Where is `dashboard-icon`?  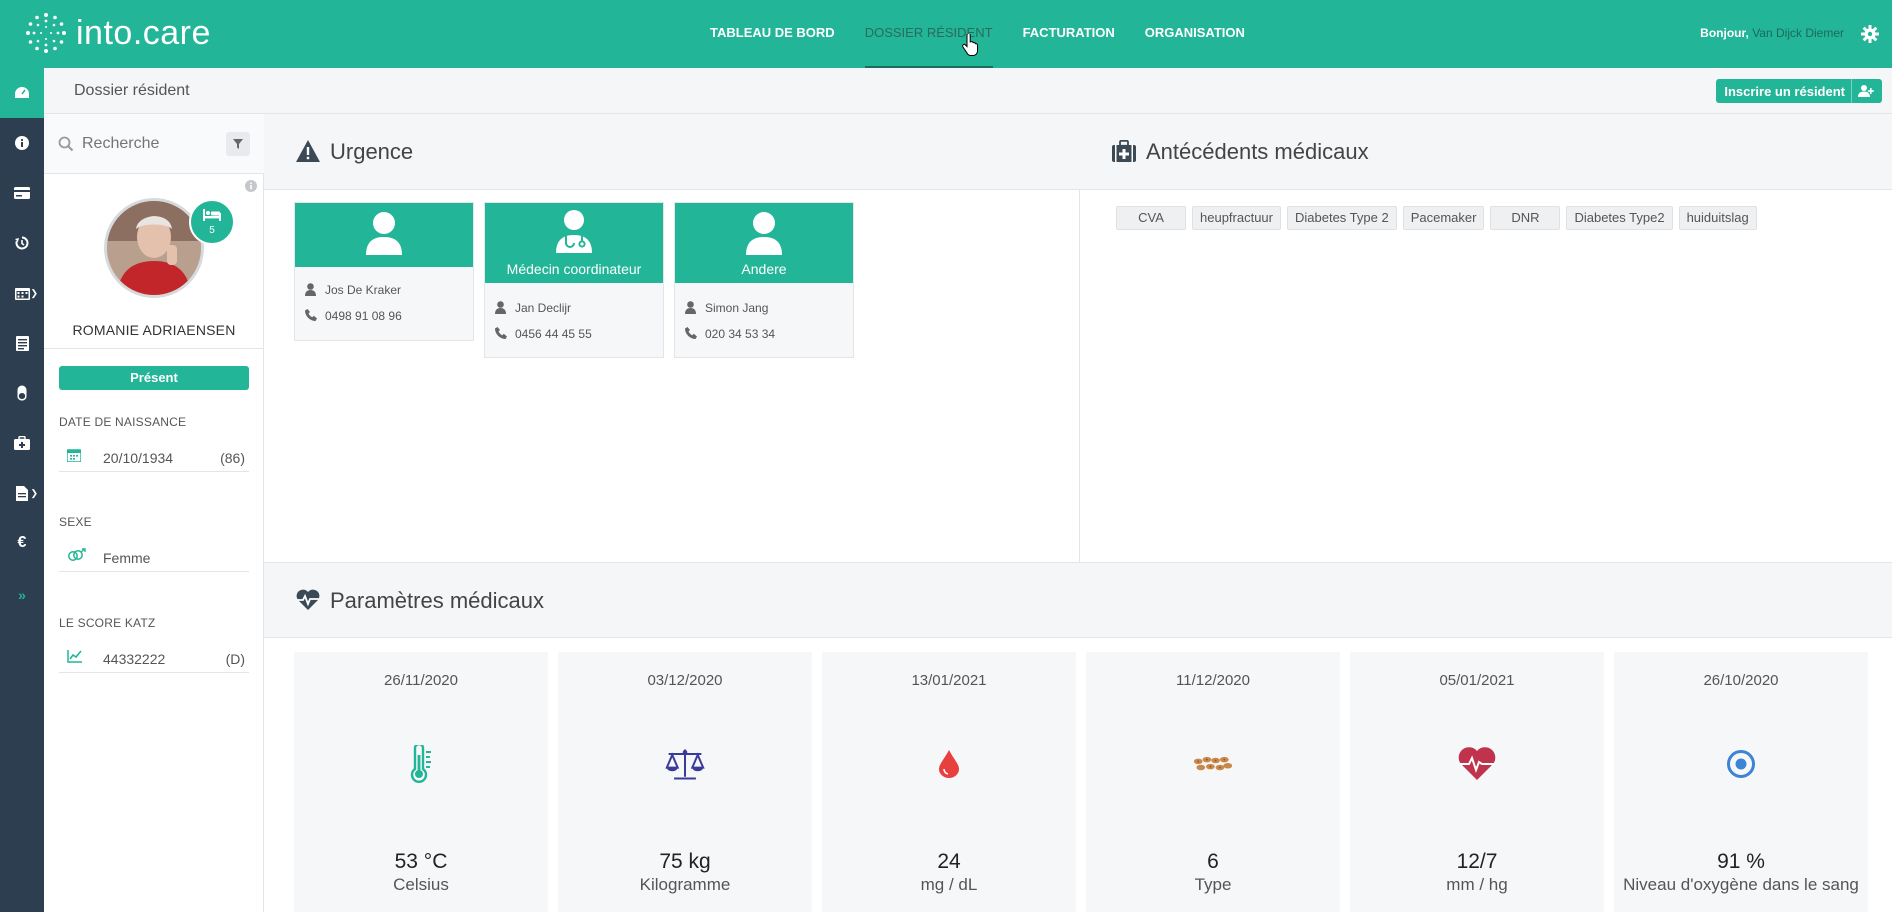
dashboard-icon is located at coordinates (22, 92).